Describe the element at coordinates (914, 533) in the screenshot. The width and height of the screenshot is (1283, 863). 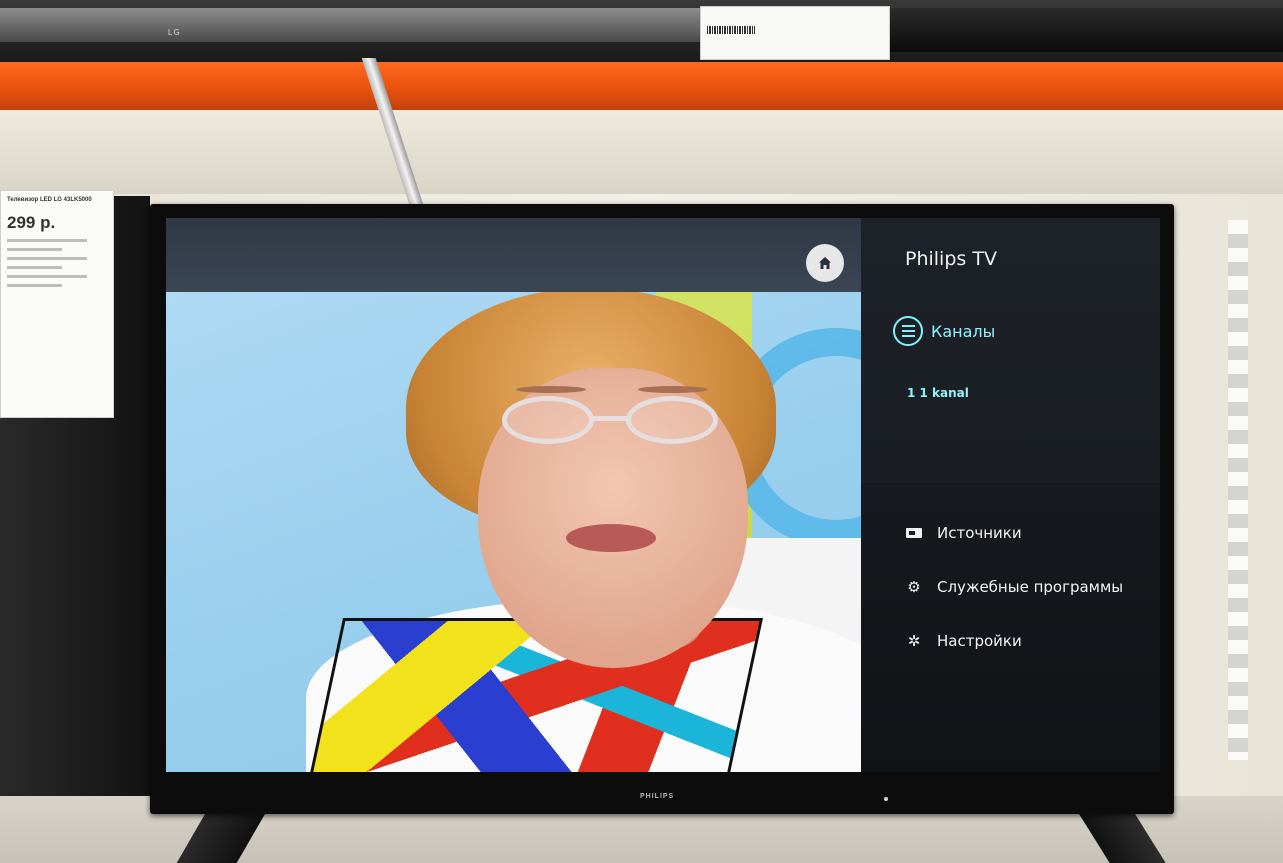
I see `sources-icon` at that location.